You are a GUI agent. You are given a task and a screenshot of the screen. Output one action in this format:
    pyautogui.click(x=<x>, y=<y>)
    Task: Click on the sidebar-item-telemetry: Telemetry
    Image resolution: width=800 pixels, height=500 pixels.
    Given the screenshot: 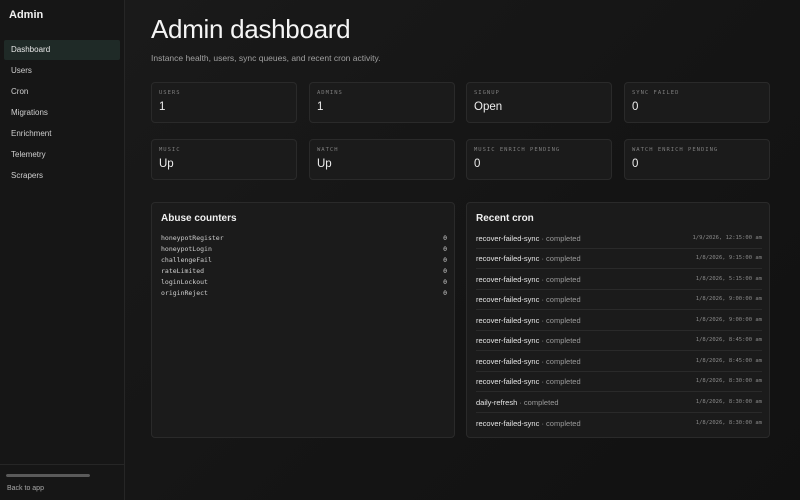 What is the action you would take?
    pyautogui.click(x=62, y=155)
    